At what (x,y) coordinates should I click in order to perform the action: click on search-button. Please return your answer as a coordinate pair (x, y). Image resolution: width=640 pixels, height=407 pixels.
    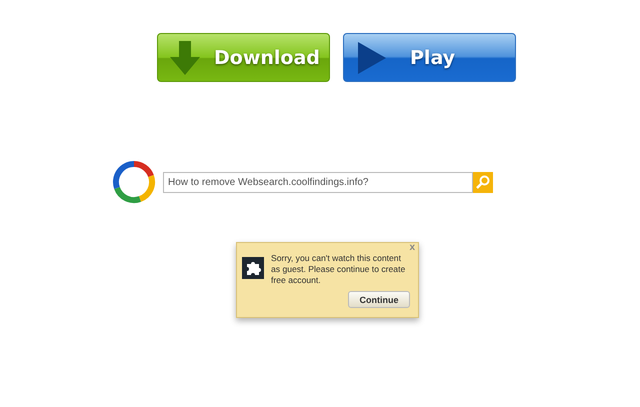
    Looking at the image, I should click on (483, 182).